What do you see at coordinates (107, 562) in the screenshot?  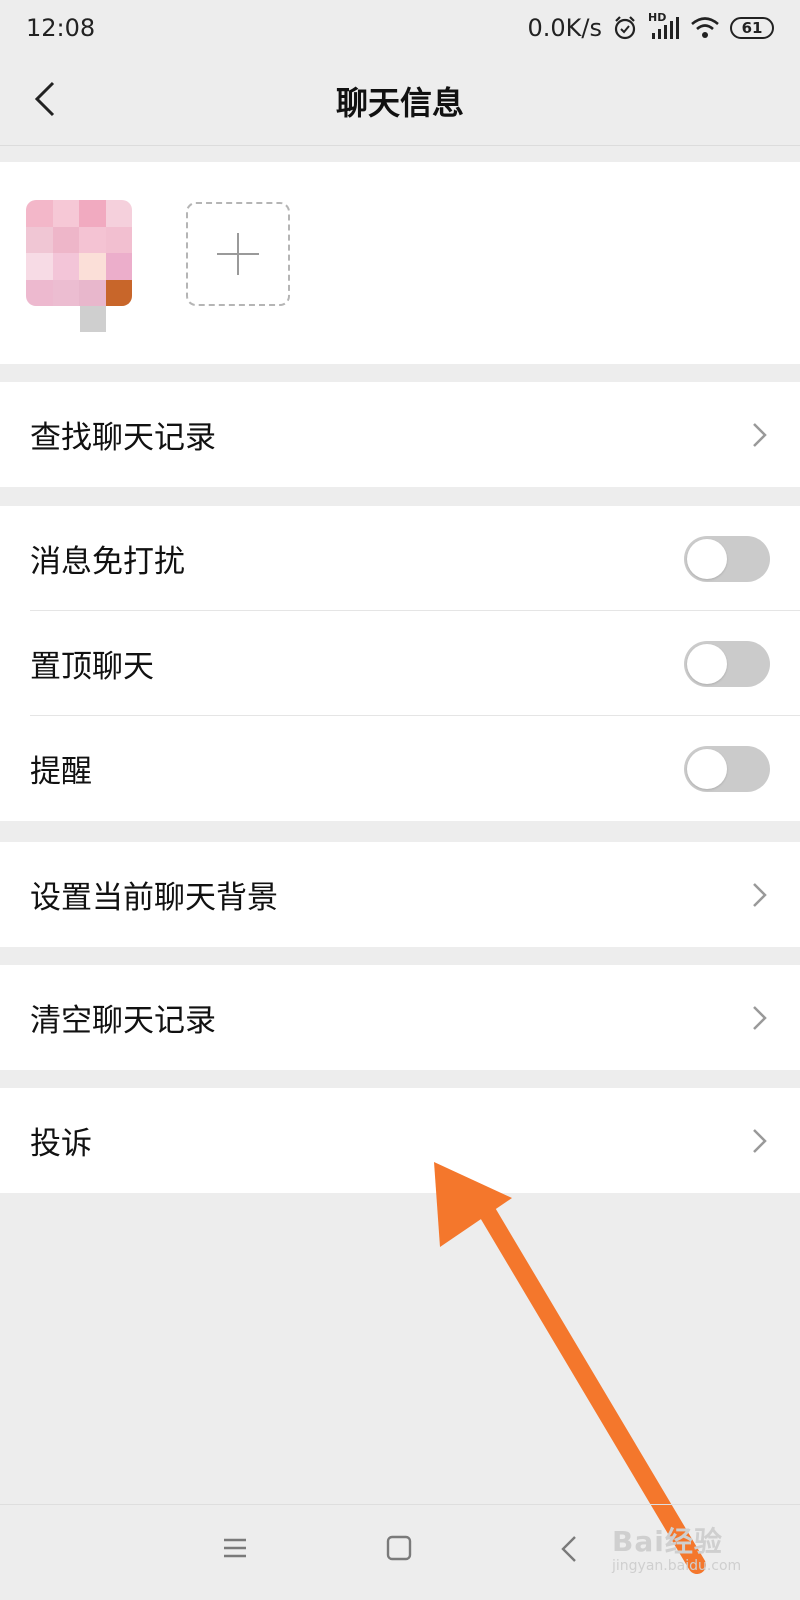 I see `row-label: 消息免打扰` at bounding box center [107, 562].